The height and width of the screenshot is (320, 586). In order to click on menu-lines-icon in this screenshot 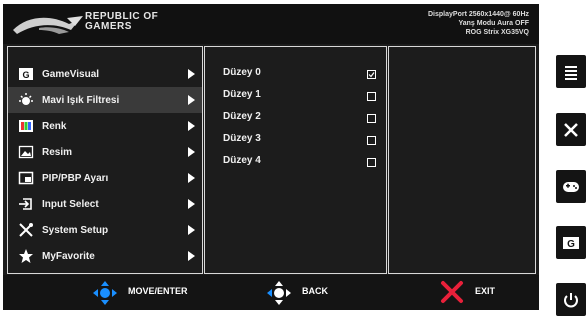, I will do `click(571, 73)`.